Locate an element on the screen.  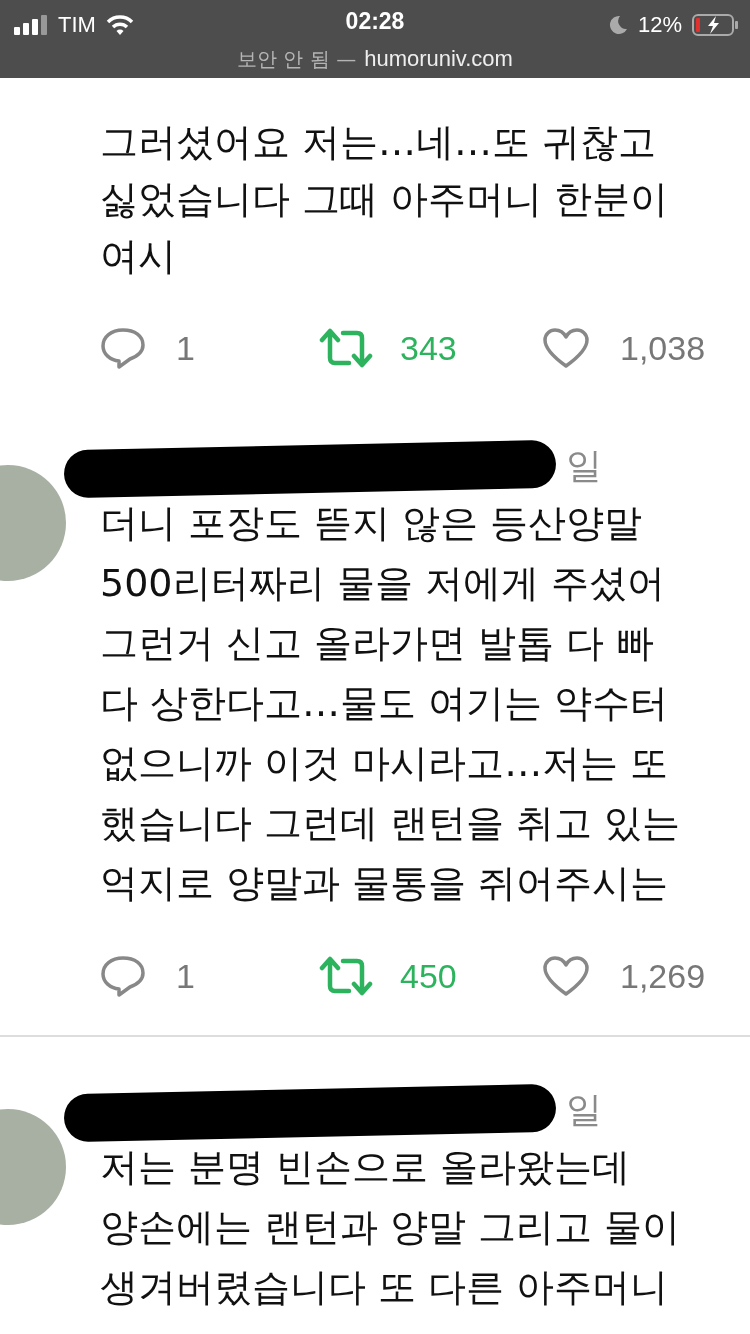
tweet-text-line: 500리터짜리 물을 저에게 주셨어 is located at coordinates (383, 583).